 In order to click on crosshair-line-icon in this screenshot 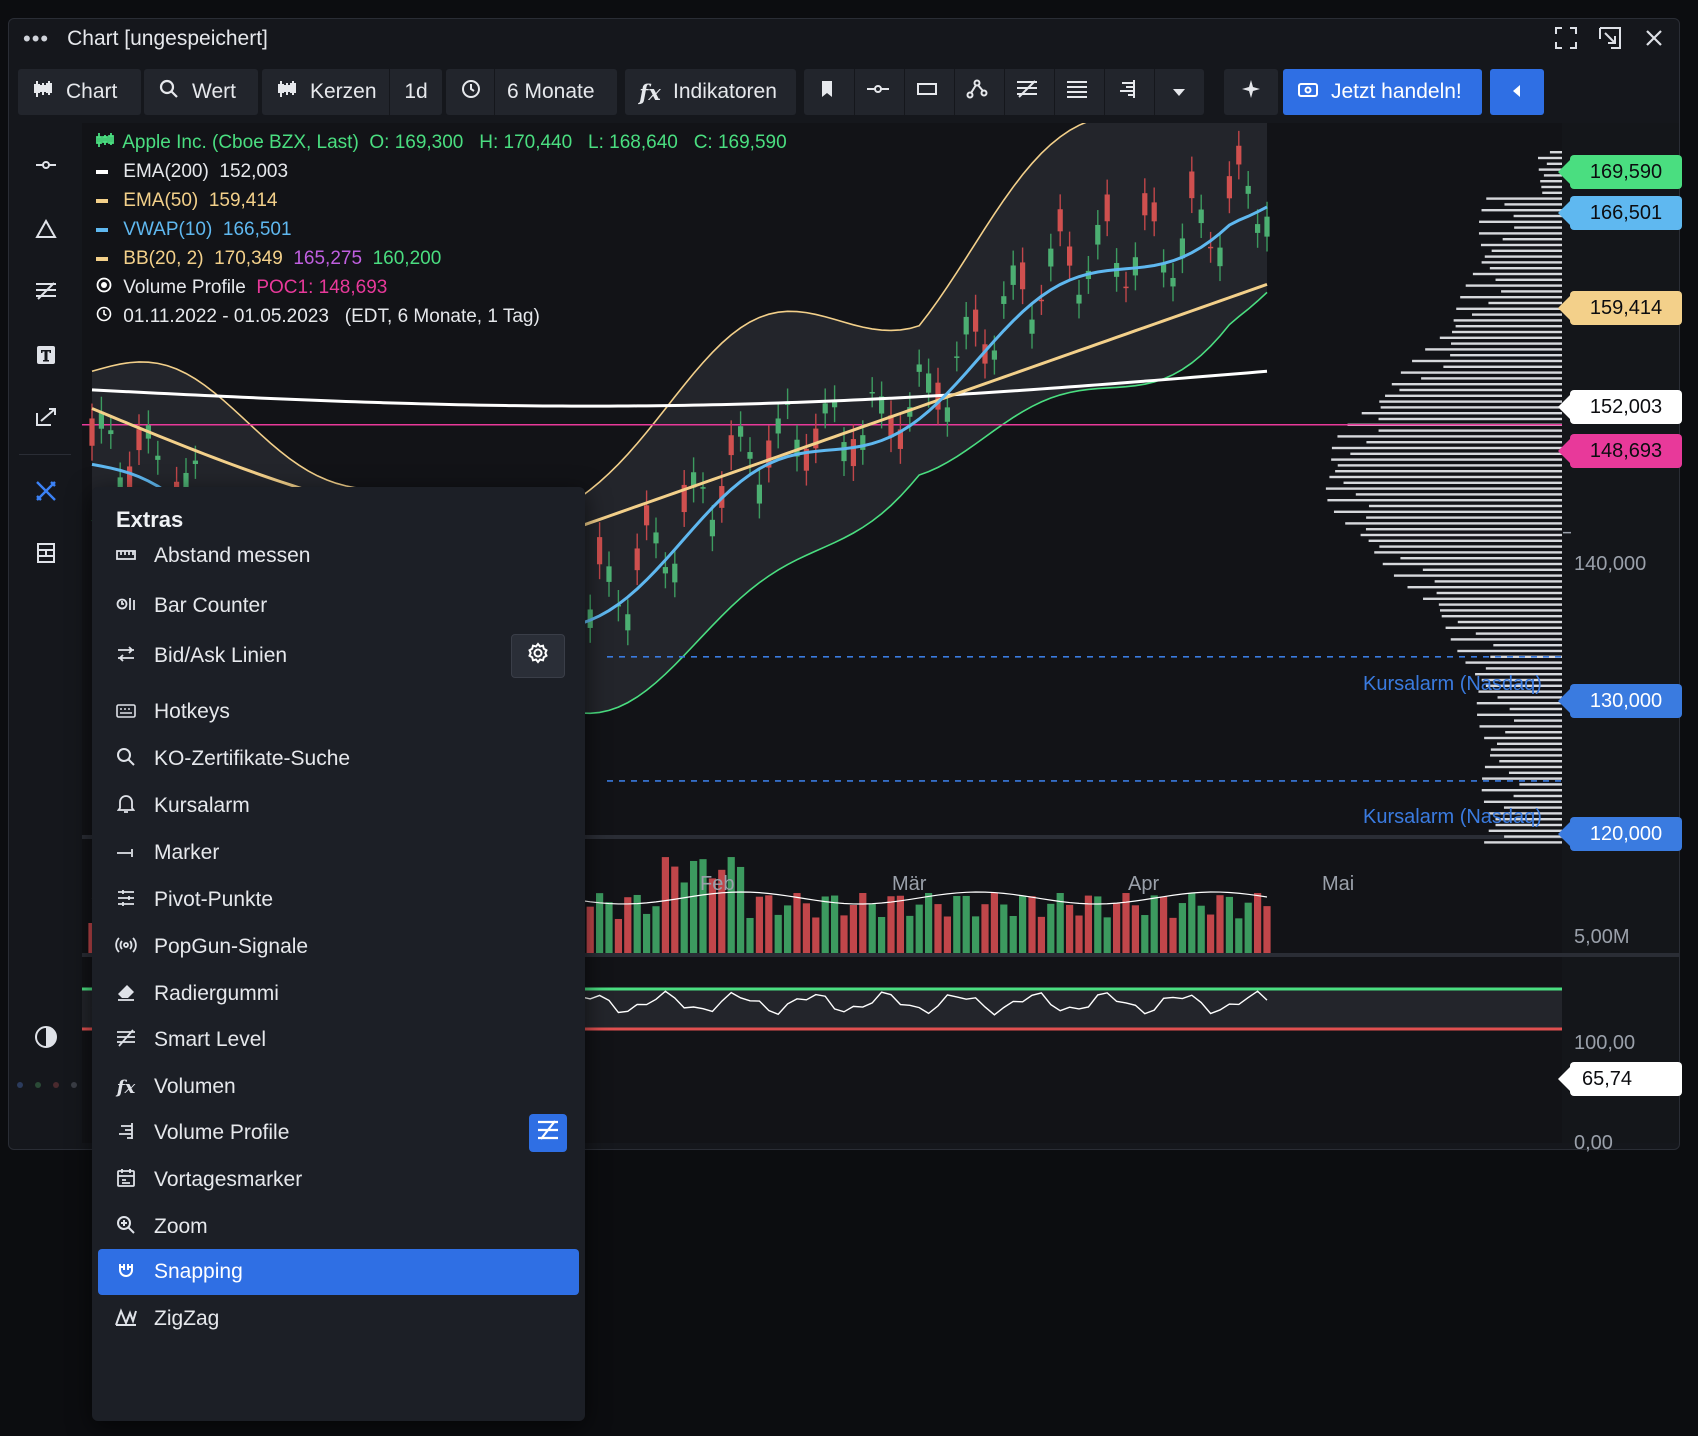, I will do `click(46, 165)`.